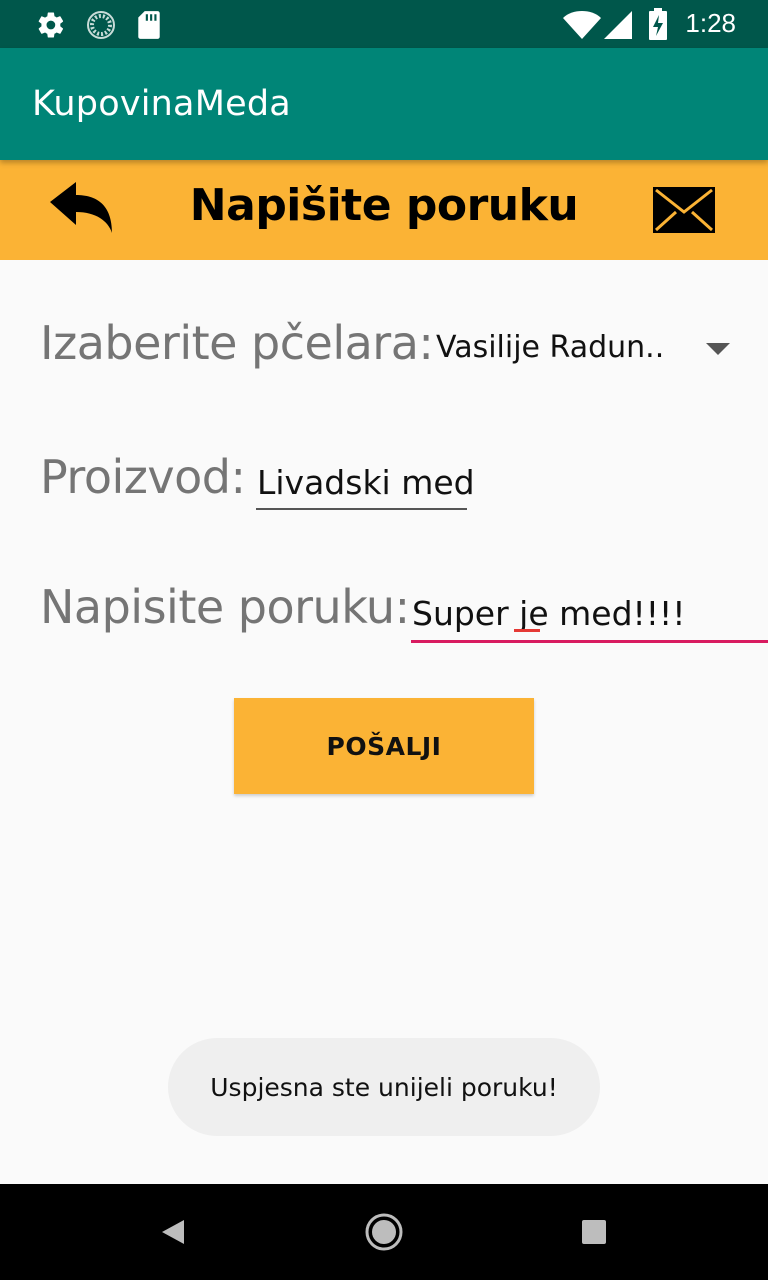 Image resolution: width=768 pixels, height=1280 pixels. I want to click on home-circle-icon, so click(384, 1235).